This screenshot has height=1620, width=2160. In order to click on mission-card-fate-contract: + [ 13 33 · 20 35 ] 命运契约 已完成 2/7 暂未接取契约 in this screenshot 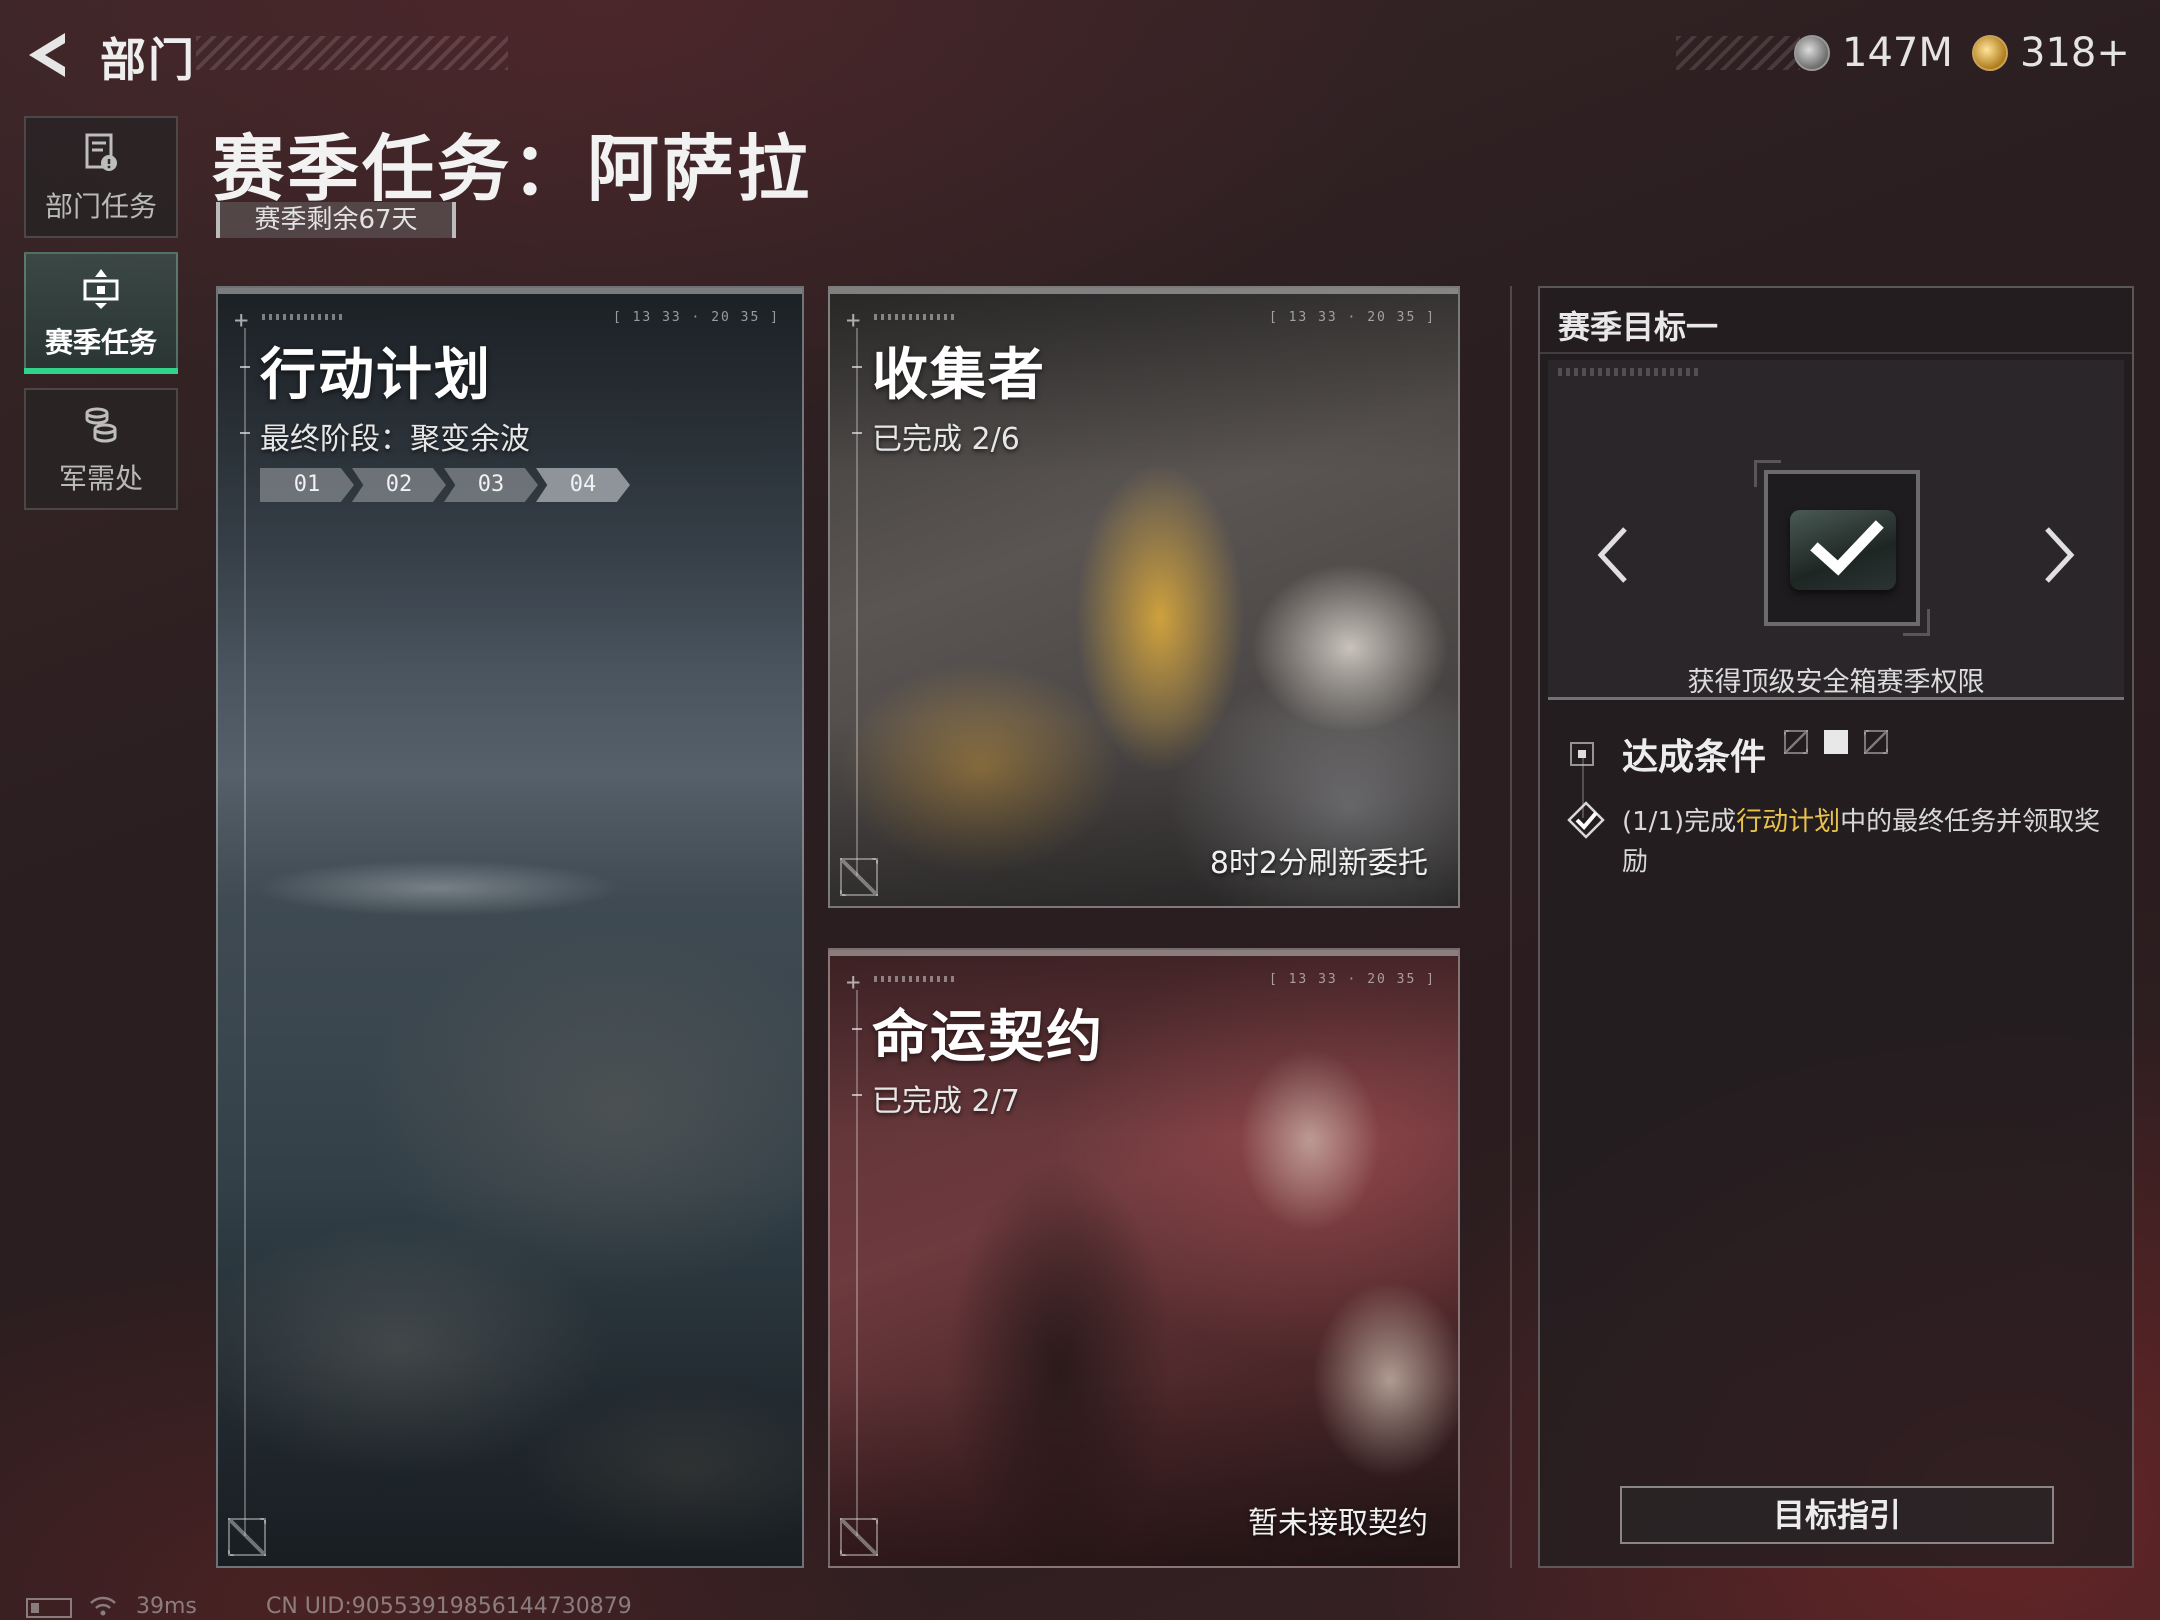, I will do `click(1144, 1258)`.